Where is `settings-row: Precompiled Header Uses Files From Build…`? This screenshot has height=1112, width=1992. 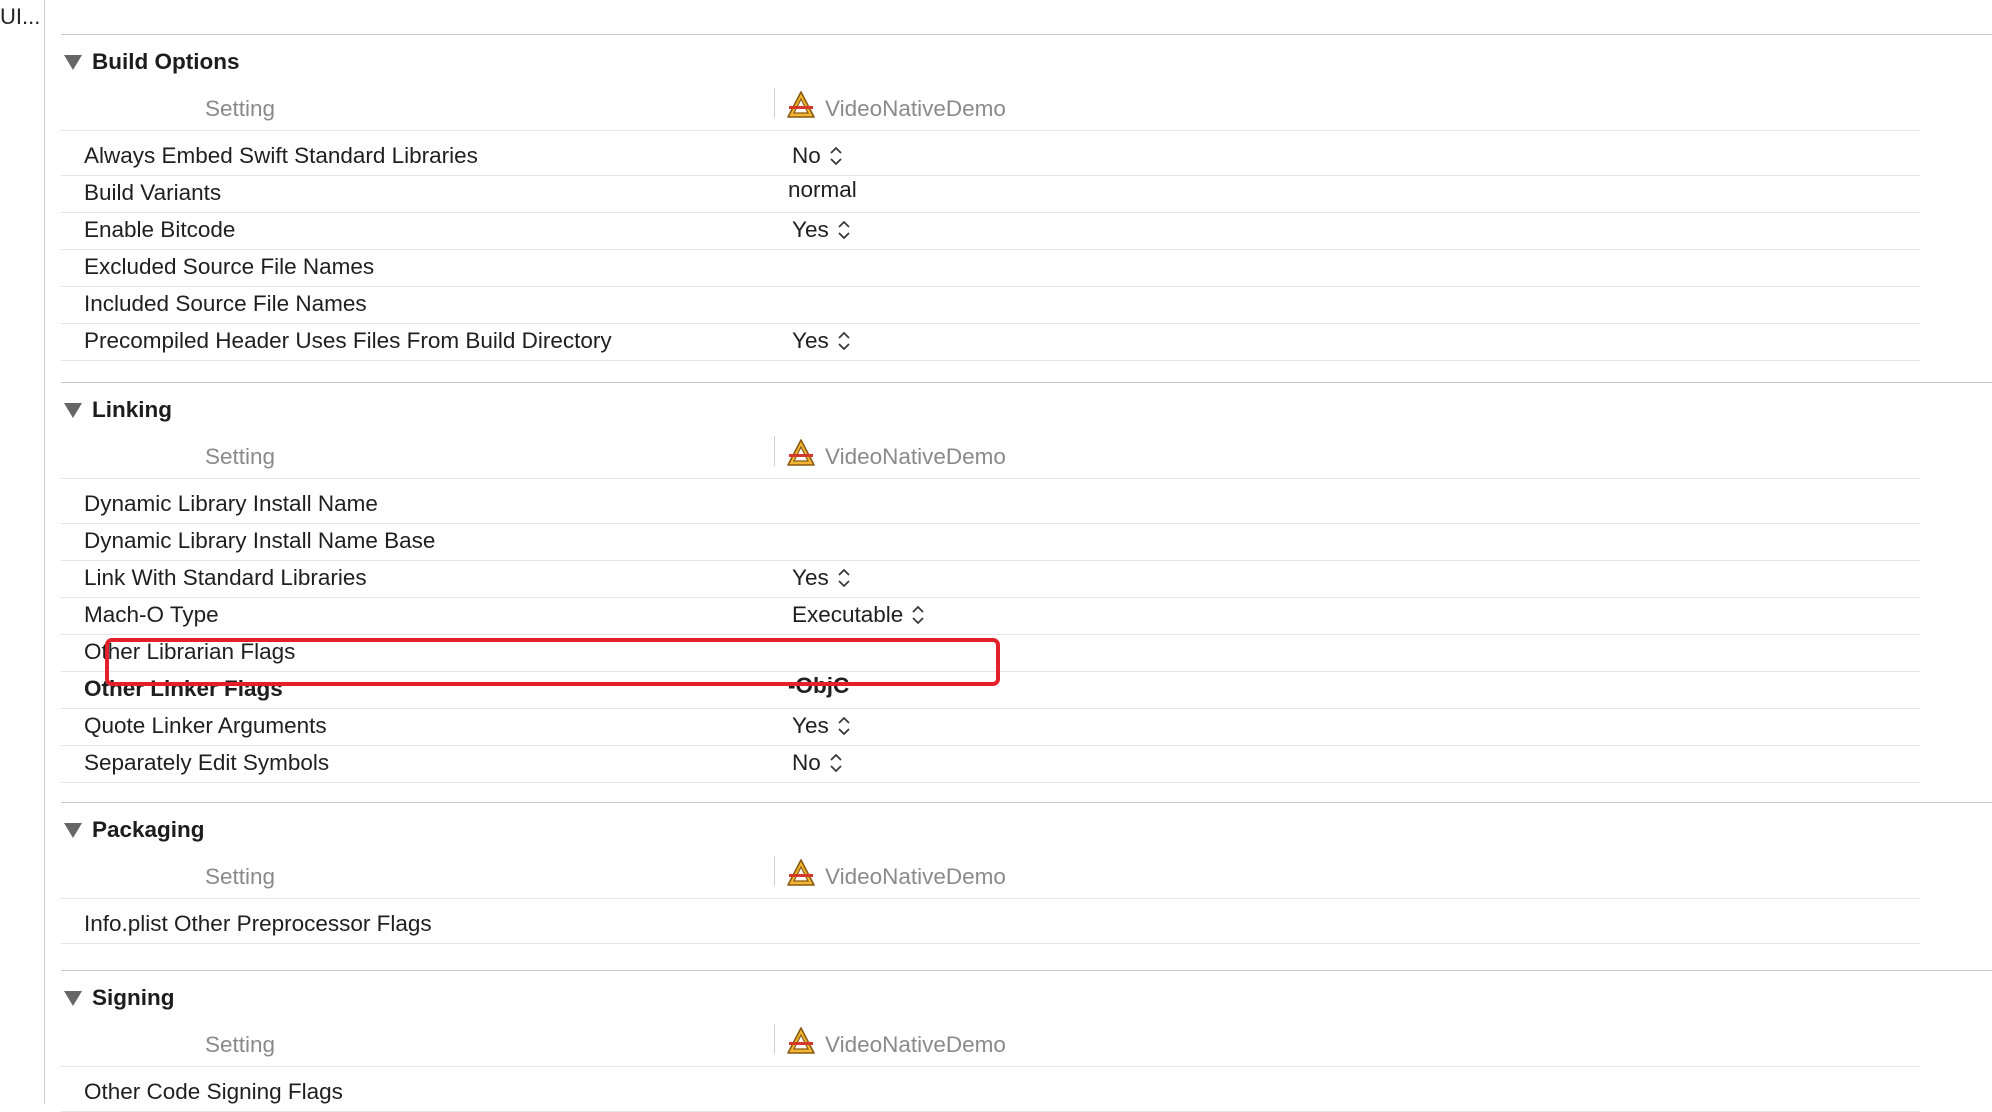
settings-row: Precompiled Header Uses Files From Build… is located at coordinates (990, 342).